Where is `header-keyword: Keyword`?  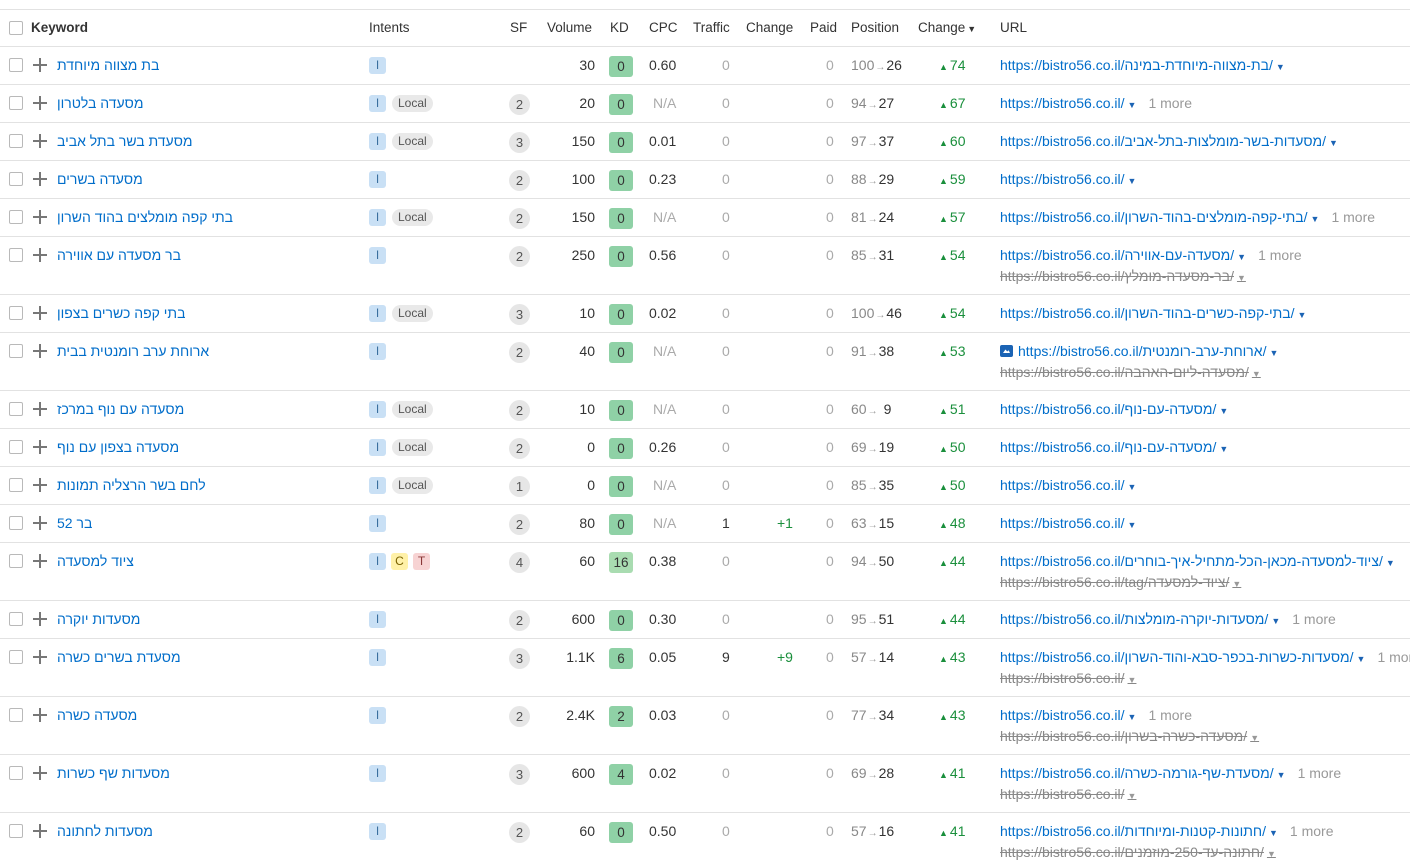 header-keyword: Keyword is located at coordinates (59, 27).